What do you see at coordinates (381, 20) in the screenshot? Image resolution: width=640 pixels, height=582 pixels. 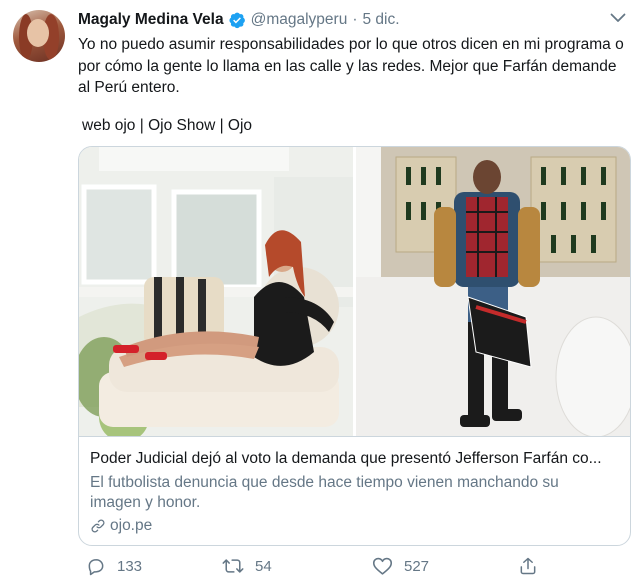 I see `tweet-date: 5 dic.` at bounding box center [381, 20].